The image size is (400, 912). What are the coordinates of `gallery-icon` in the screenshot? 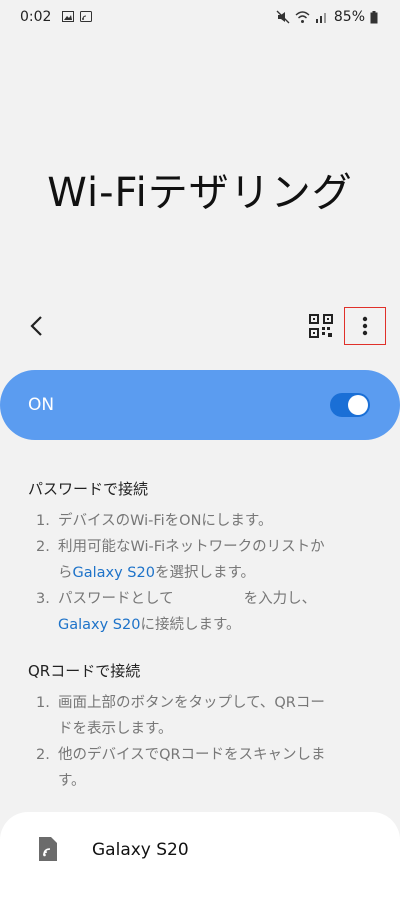 It's located at (68, 16).